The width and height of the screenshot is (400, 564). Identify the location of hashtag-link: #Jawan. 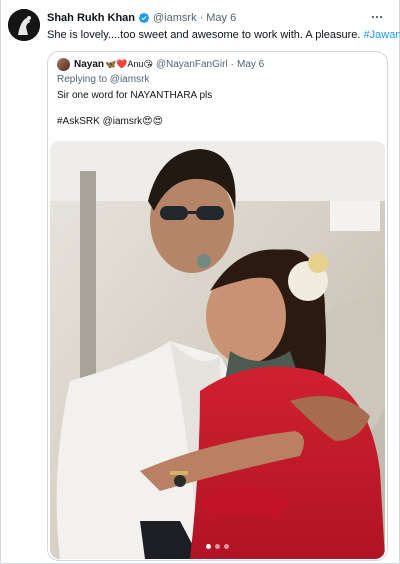
(382, 35).